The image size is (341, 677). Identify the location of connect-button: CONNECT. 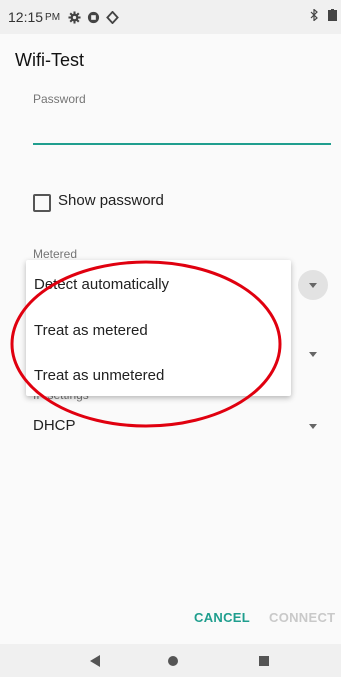
(302, 617).